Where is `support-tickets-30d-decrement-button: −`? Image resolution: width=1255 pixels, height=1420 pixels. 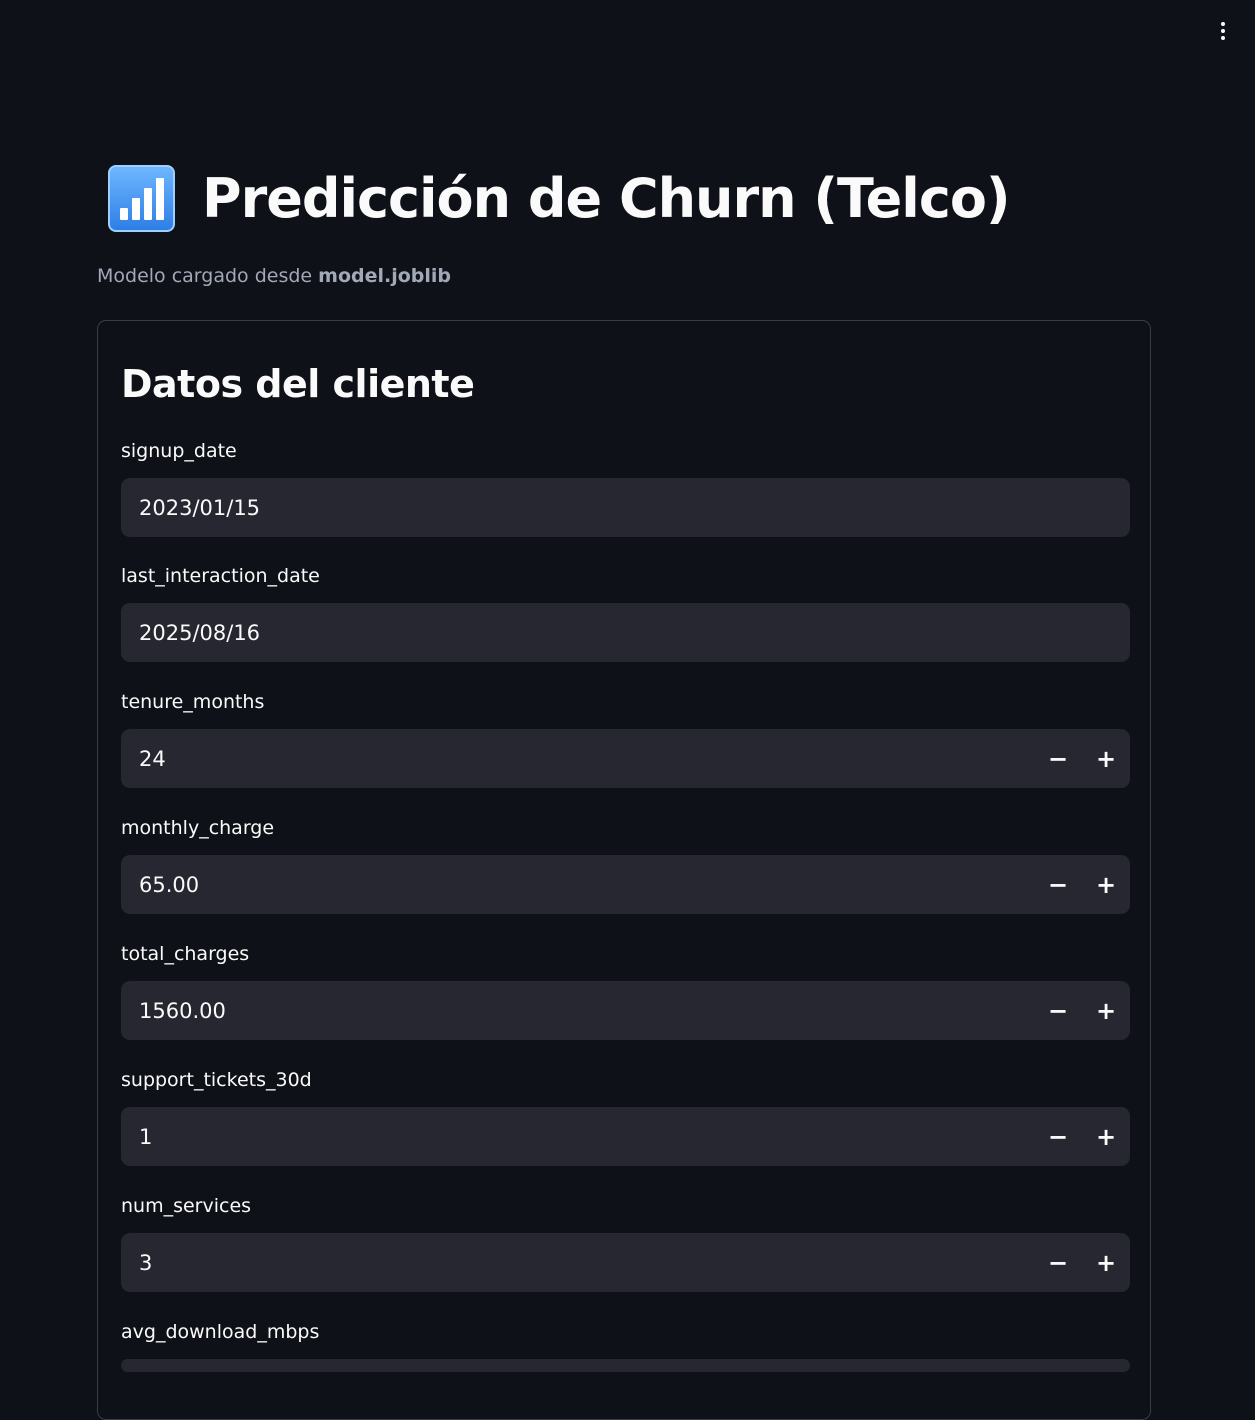 support-tickets-30d-decrement-button: − is located at coordinates (1058, 1136).